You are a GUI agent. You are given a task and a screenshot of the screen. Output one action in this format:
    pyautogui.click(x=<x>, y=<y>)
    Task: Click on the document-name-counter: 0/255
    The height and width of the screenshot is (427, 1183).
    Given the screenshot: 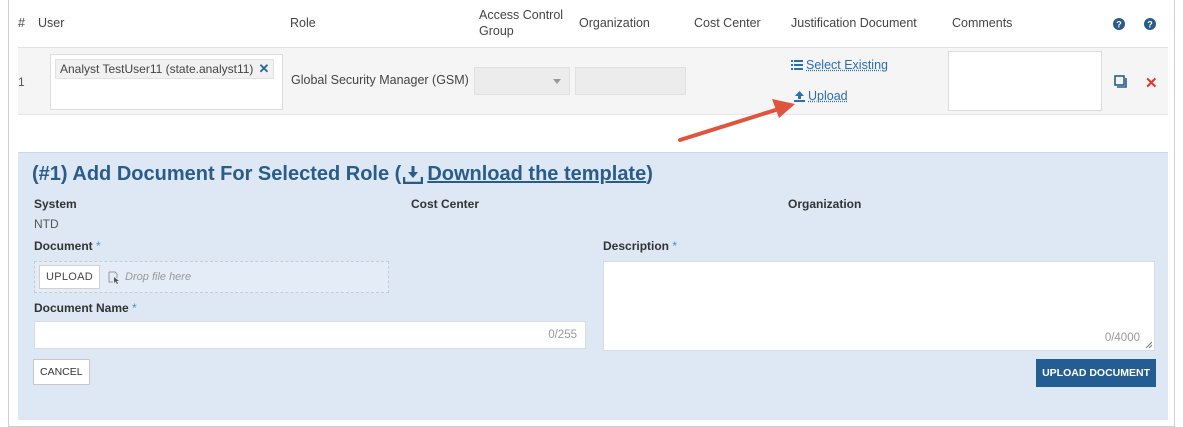 What is the action you would take?
    pyautogui.click(x=562, y=335)
    